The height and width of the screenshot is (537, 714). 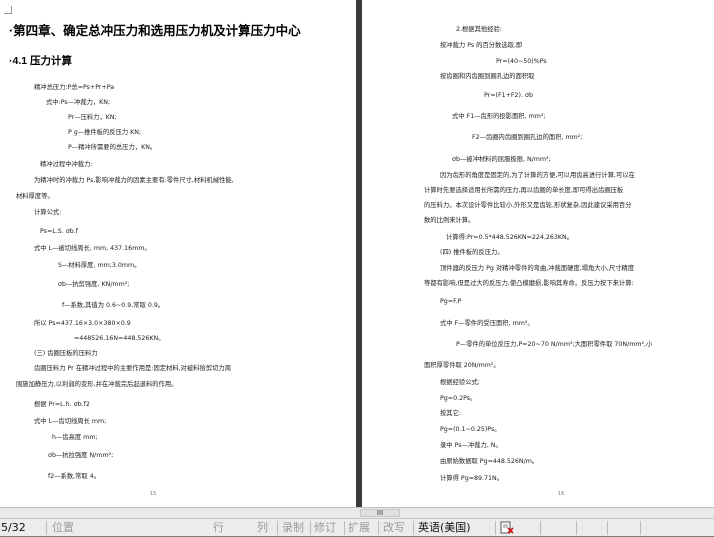 I want to click on text-line: f—系数,其值为 0.6~0.9,常取 0.9。, so click(x=113, y=305).